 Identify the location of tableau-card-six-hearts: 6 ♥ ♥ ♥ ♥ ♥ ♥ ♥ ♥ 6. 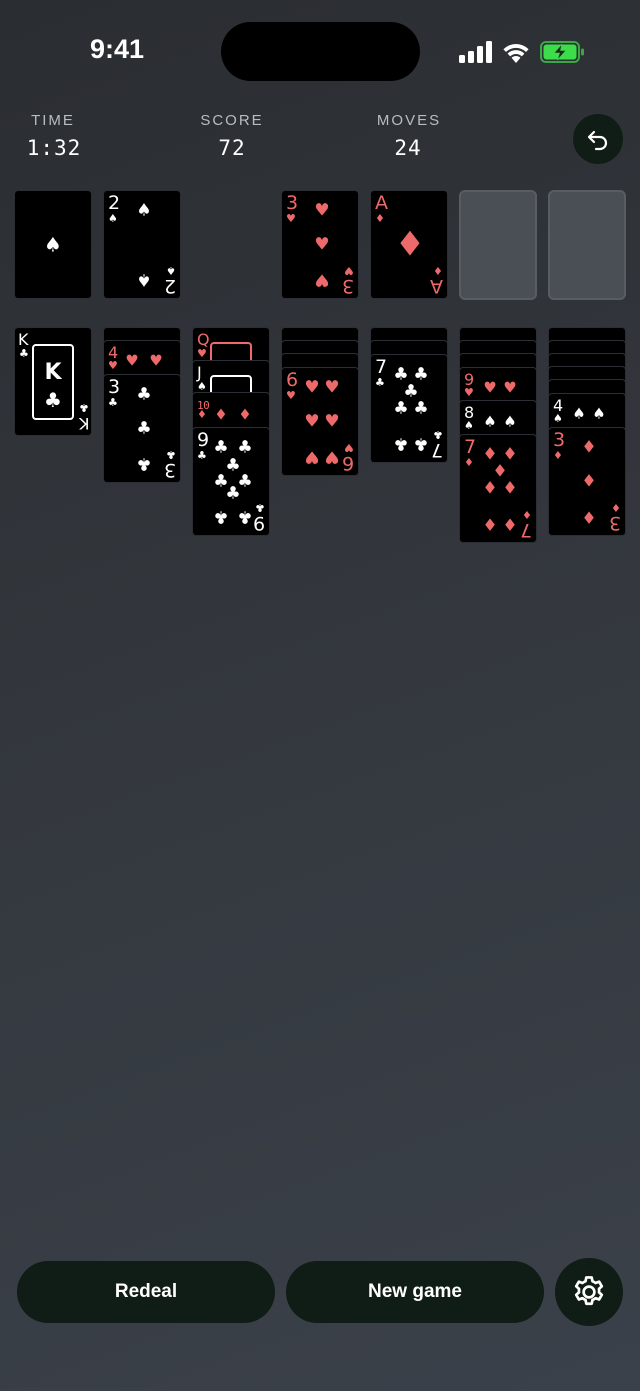
(320, 421).